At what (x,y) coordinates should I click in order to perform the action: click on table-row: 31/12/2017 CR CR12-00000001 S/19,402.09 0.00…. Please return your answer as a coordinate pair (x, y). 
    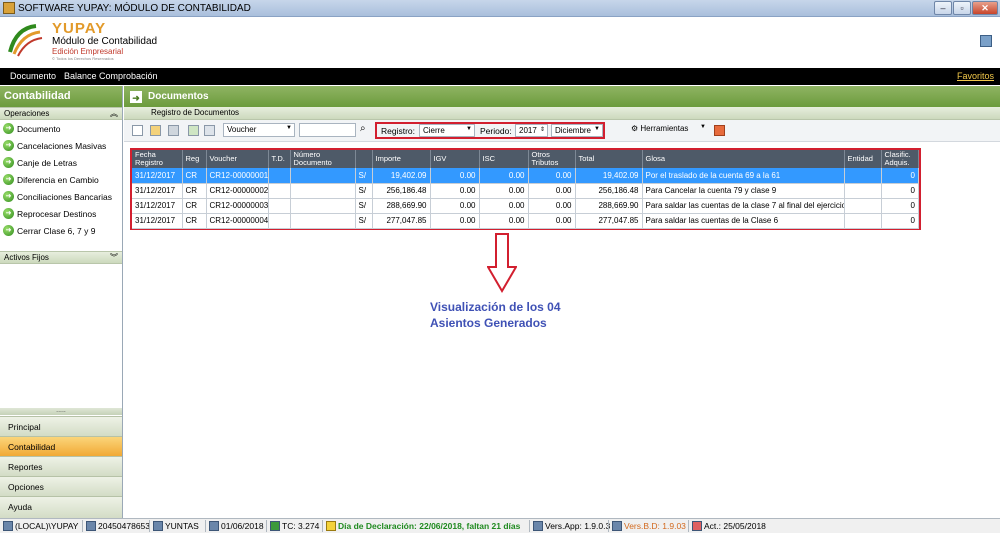
    Looking at the image, I should click on (525, 176).